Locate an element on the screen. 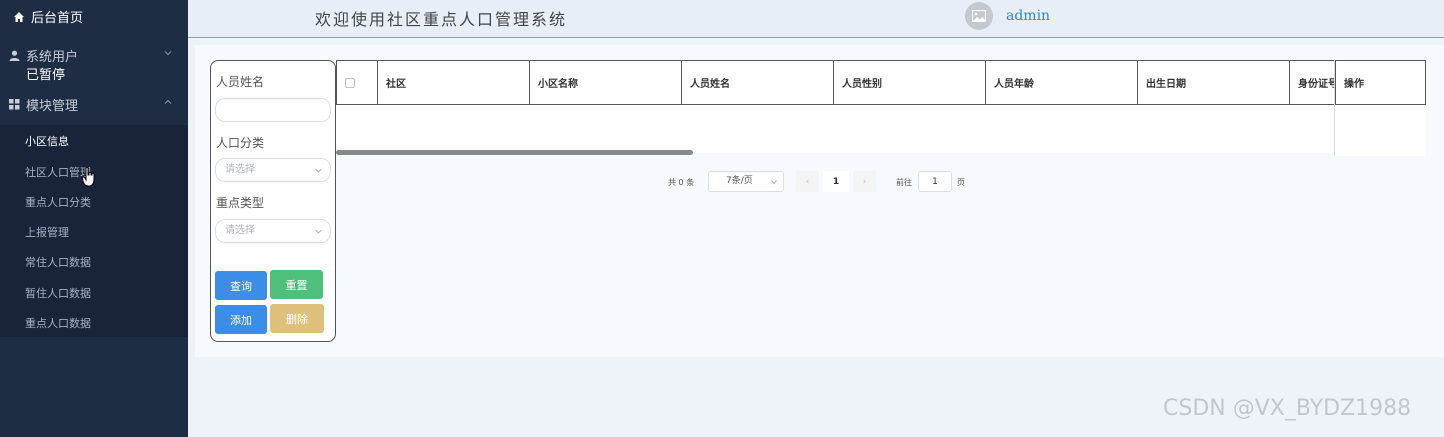 This screenshot has width=1444, height=437. sidebar-home: 后台首页 is located at coordinates (94, 16).